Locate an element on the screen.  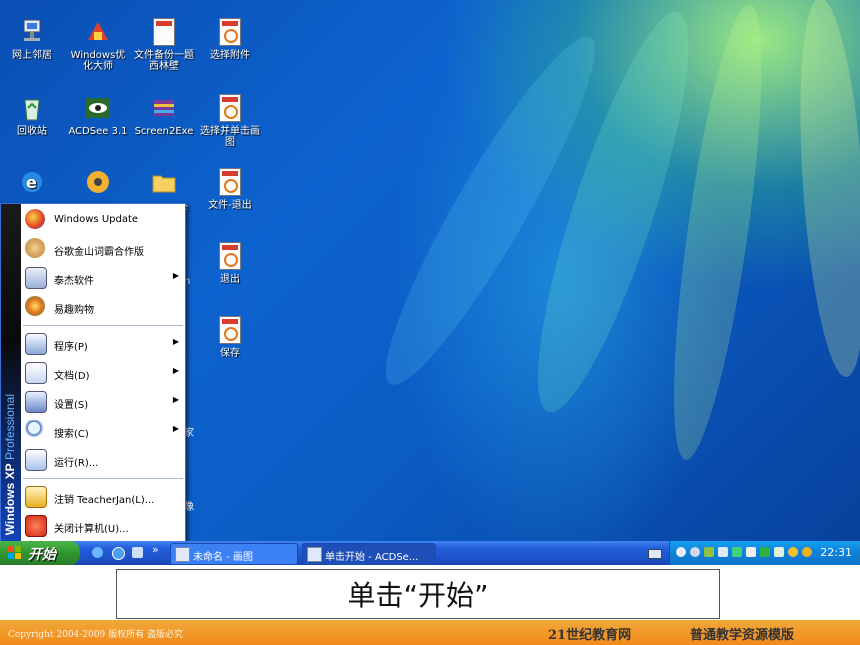
site-name: 21世纪教育网 is located at coordinates (590, 635).